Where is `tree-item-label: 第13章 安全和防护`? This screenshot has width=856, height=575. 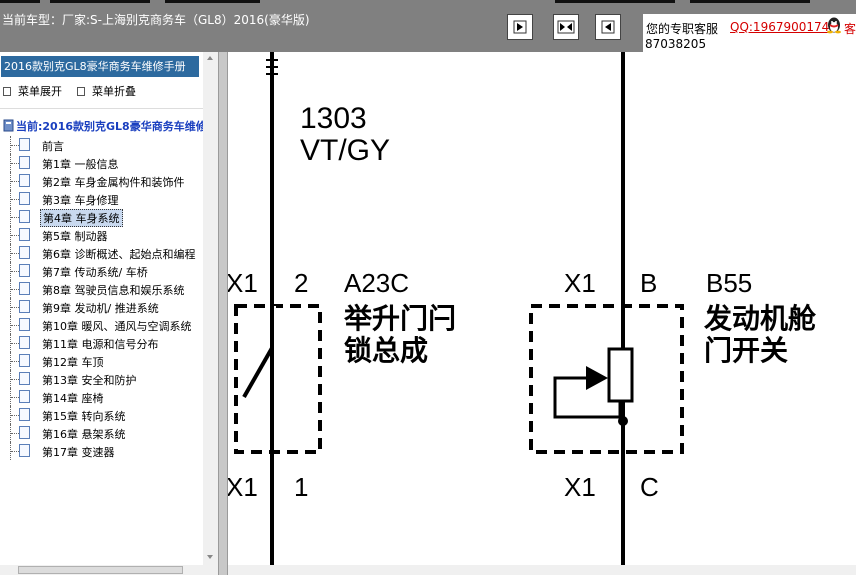 tree-item-label: 第13章 安全和防护 is located at coordinates (89, 380).